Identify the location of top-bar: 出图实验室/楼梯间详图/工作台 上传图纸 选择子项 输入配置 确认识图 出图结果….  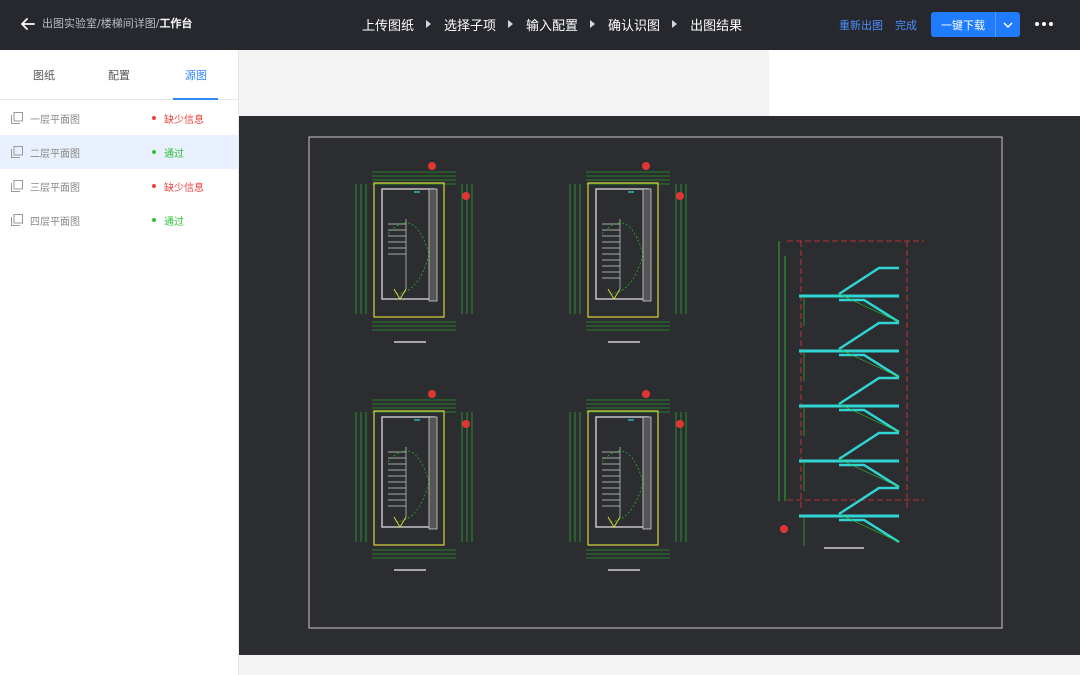
(540, 25).